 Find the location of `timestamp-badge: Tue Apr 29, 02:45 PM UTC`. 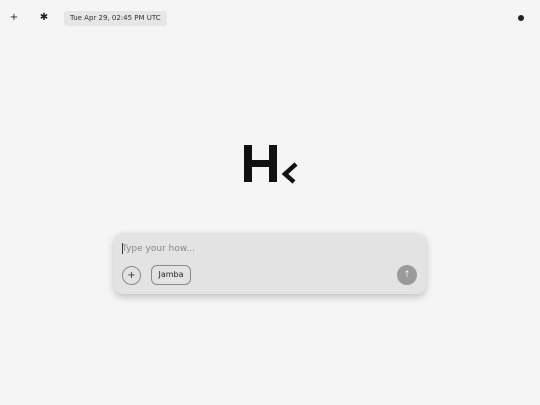

timestamp-badge: Tue Apr 29, 02:45 PM UTC is located at coordinates (115, 18).